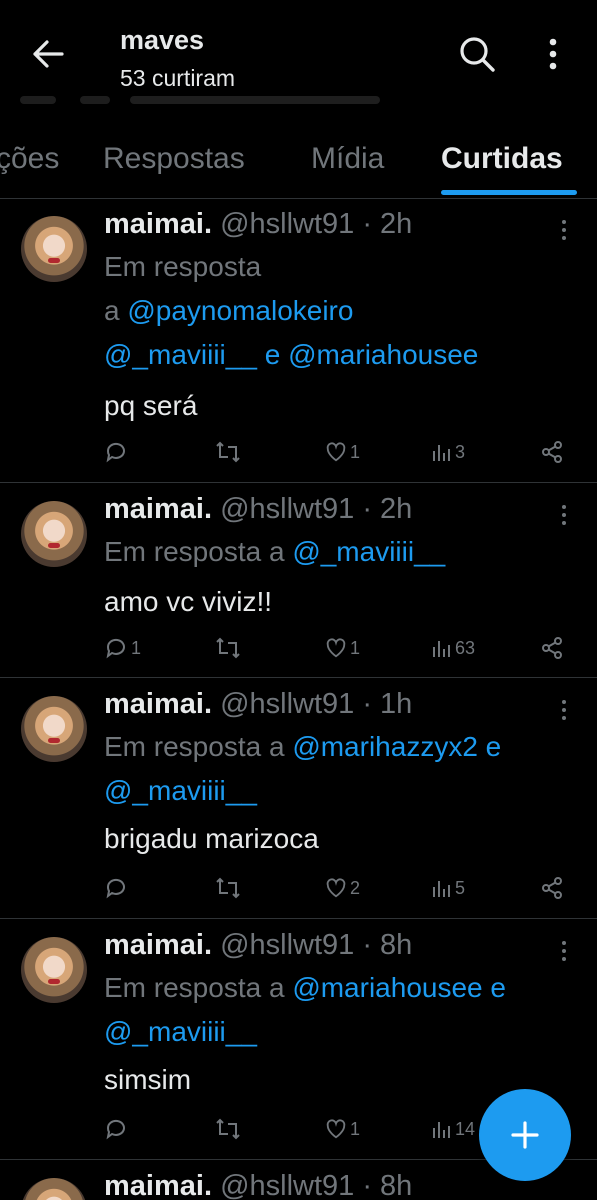 The width and height of the screenshot is (597, 1200). What do you see at coordinates (240, 310) in the screenshot?
I see `mention-link: @paynomalokeiro` at bounding box center [240, 310].